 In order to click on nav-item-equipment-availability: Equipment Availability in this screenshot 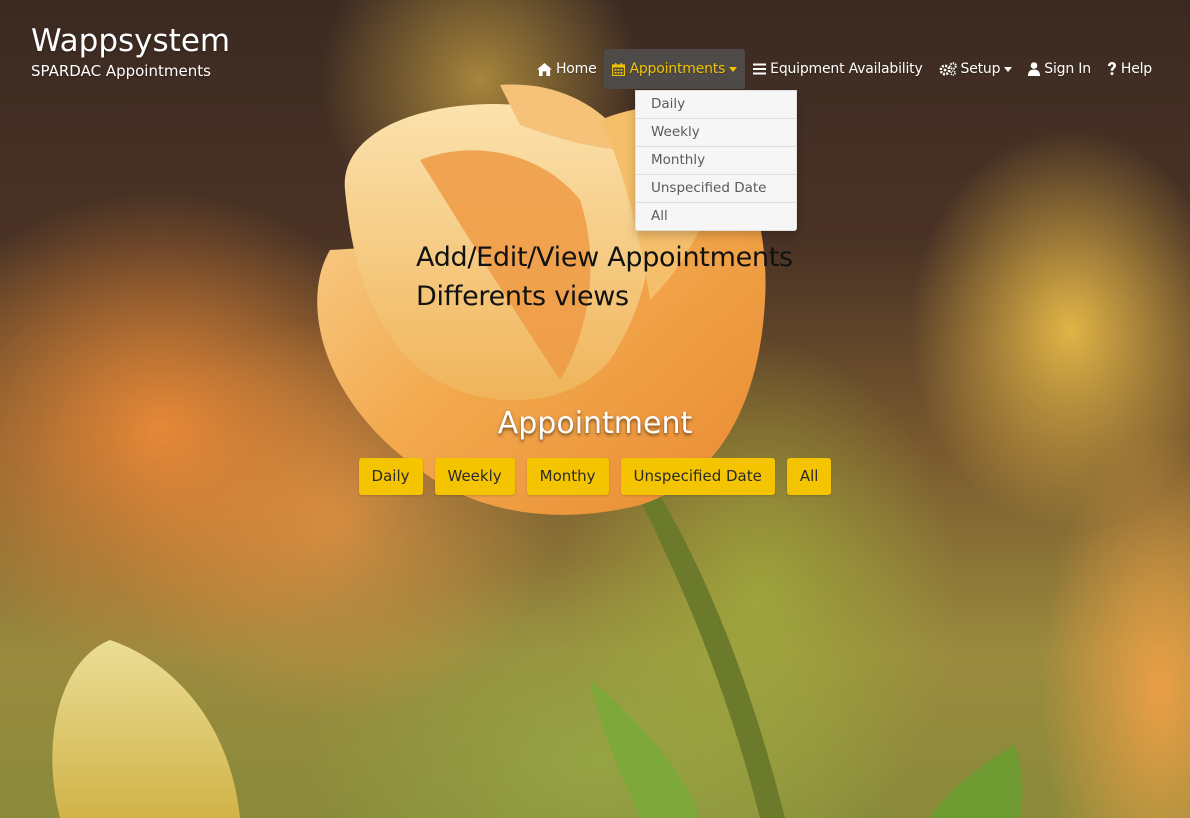, I will do `click(837, 69)`.